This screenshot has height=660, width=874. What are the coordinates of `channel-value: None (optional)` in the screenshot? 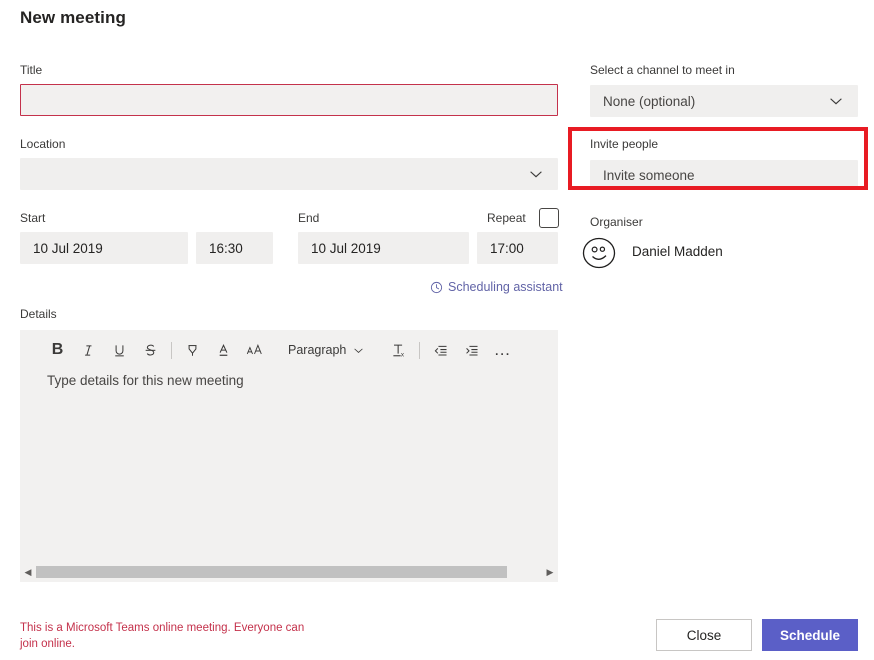 It's located at (649, 101).